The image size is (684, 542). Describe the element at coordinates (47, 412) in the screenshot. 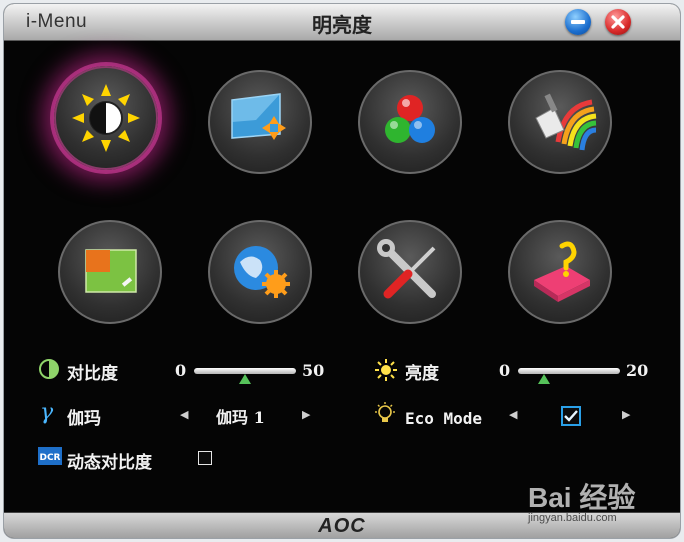

I see `gamma-icon: γ` at that location.